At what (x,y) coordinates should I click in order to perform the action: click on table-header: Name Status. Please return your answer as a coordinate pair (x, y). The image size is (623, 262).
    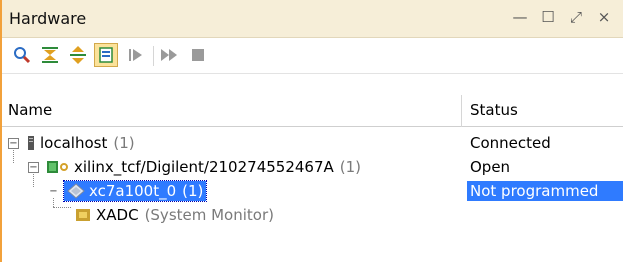
    Looking at the image, I should click on (312, 111).